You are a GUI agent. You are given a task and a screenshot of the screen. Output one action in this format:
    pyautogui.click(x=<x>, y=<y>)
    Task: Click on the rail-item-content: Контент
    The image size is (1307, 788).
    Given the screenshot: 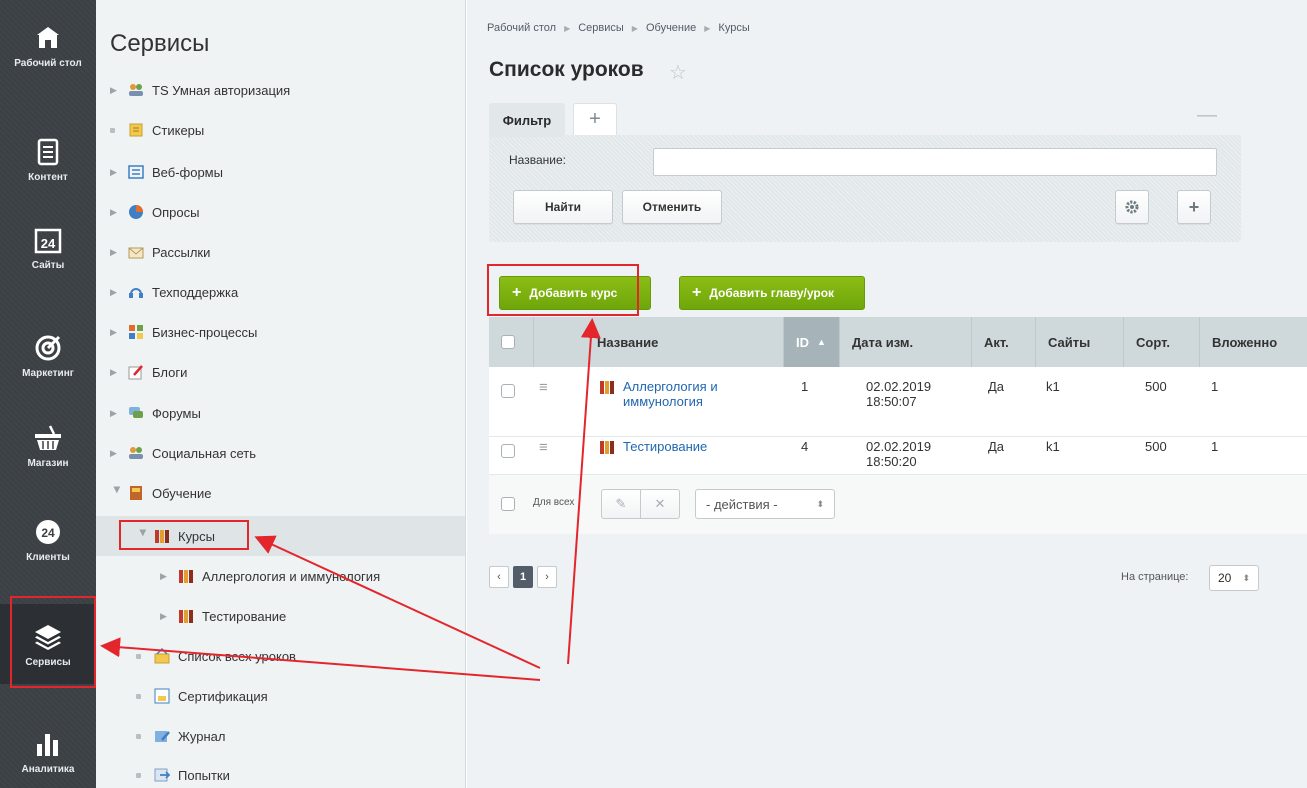 What is the action you would take?
    pyautogui.click(x=48, y=159)
    